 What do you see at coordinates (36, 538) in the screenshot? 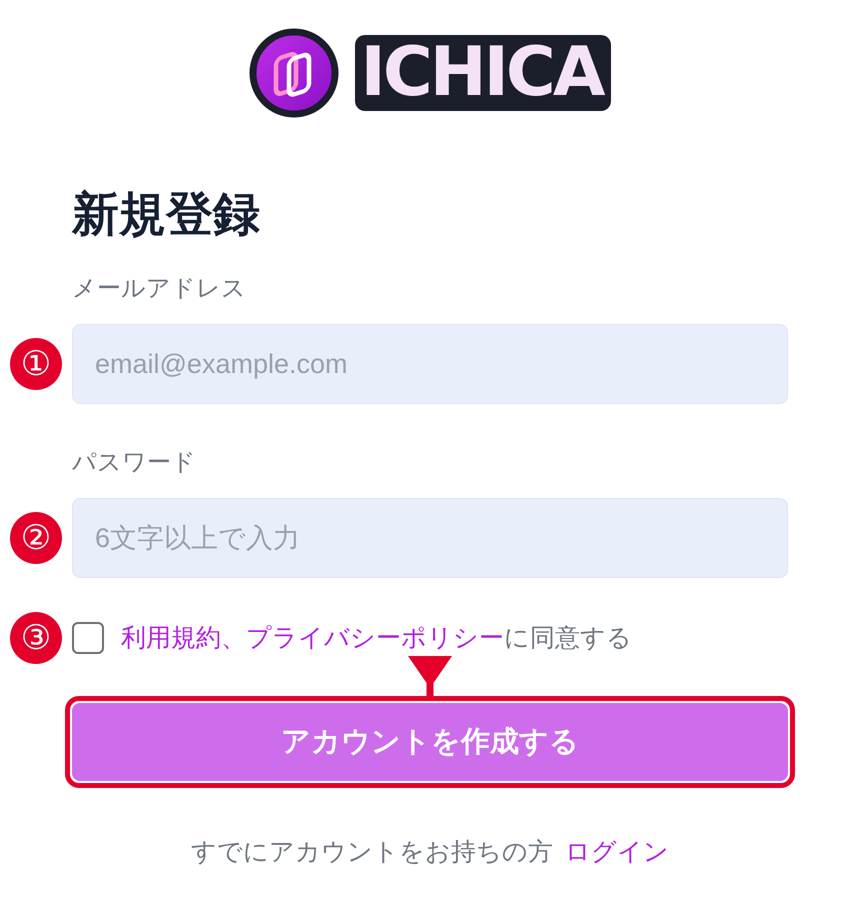
I see `step-marker: ②` at bounding box center [36, 538].